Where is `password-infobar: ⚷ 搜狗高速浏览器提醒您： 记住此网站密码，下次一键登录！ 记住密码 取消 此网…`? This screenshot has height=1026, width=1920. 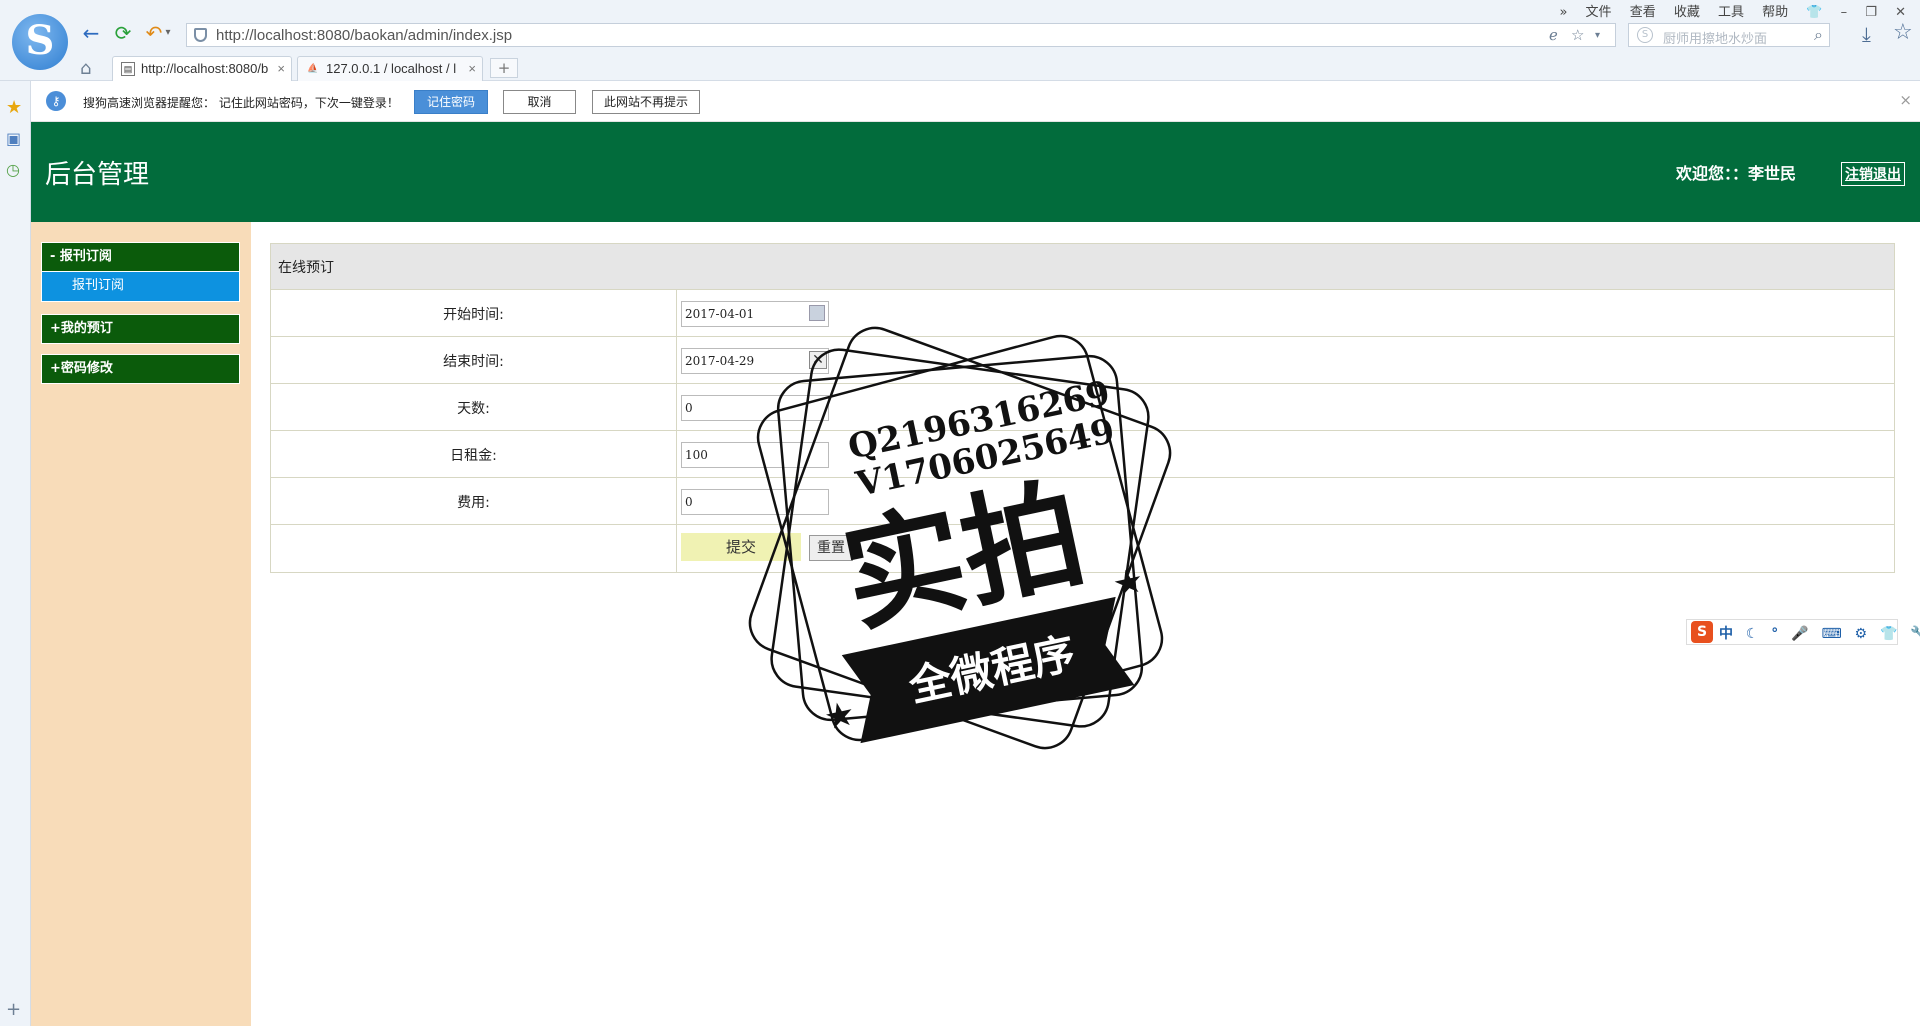
password-infobar: ⚷ 搜狗高速浏览器提醒您： 记住此网站密码，下次一键登录！ 记住密码 取消 此网… is located at coordinates (975, 101).